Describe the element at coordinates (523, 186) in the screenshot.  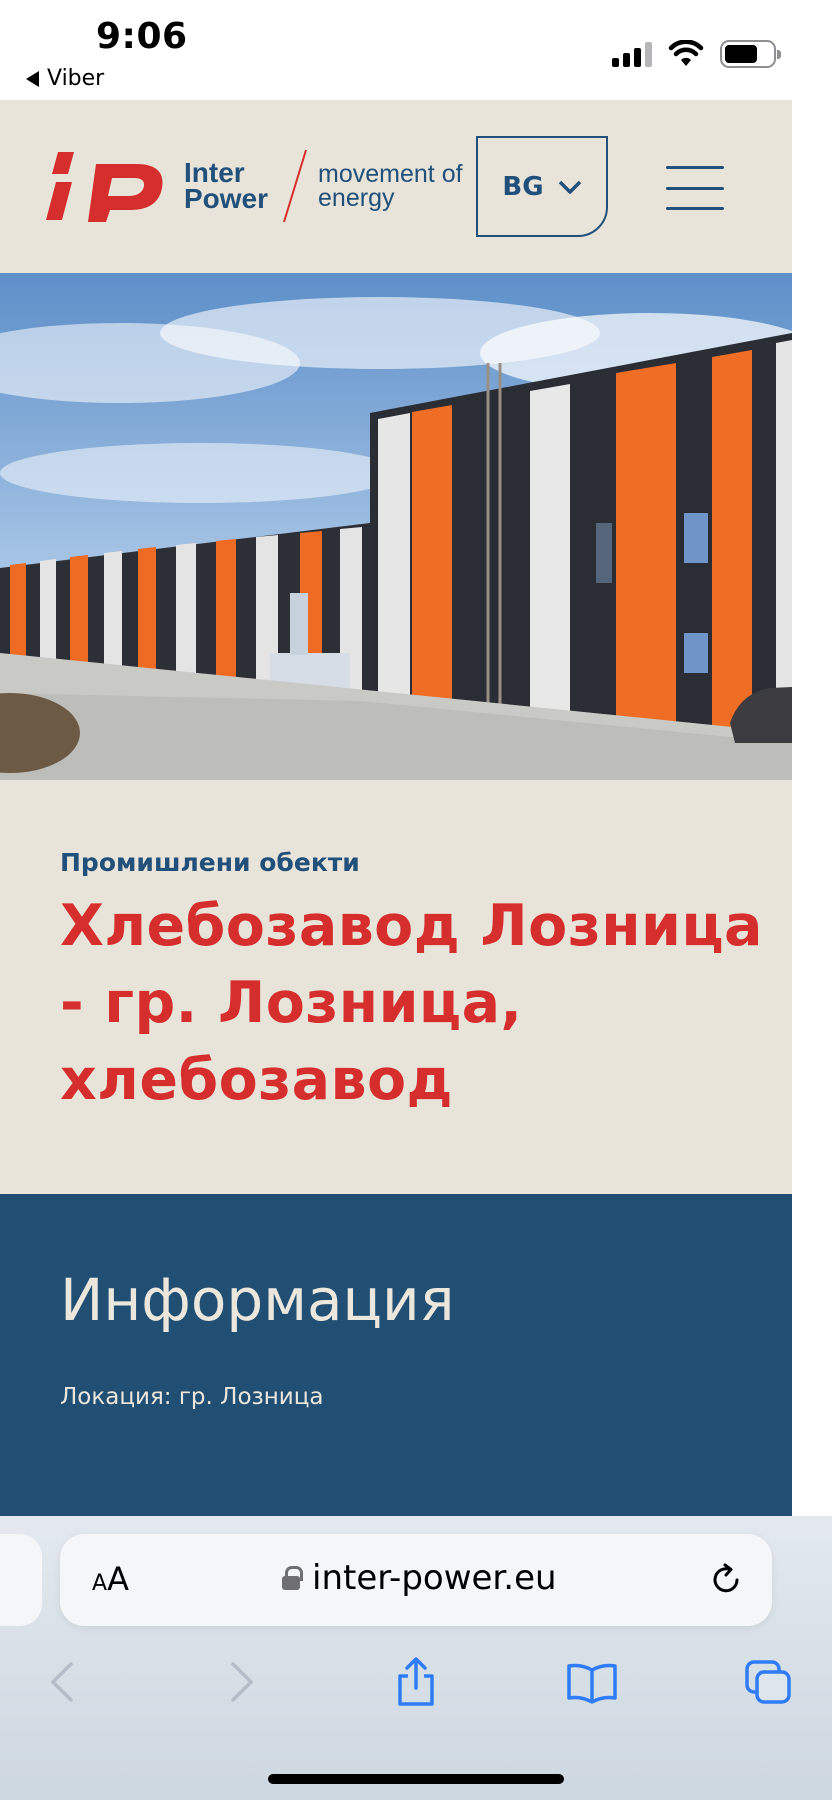
I see `language-label: BG` at that location.